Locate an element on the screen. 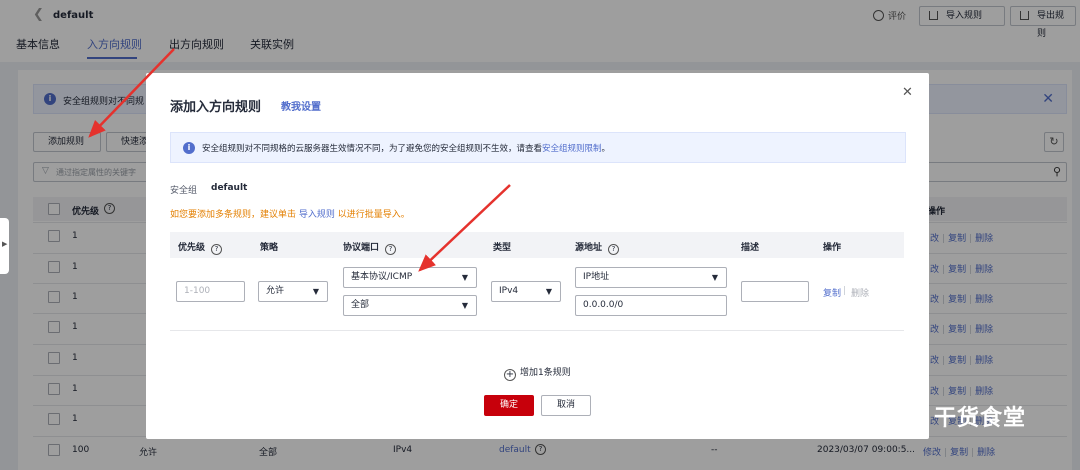 The width and height of the screenshot is (1080, 470). watermark-text: 干货食堂 is located at coordinates (980, 418).